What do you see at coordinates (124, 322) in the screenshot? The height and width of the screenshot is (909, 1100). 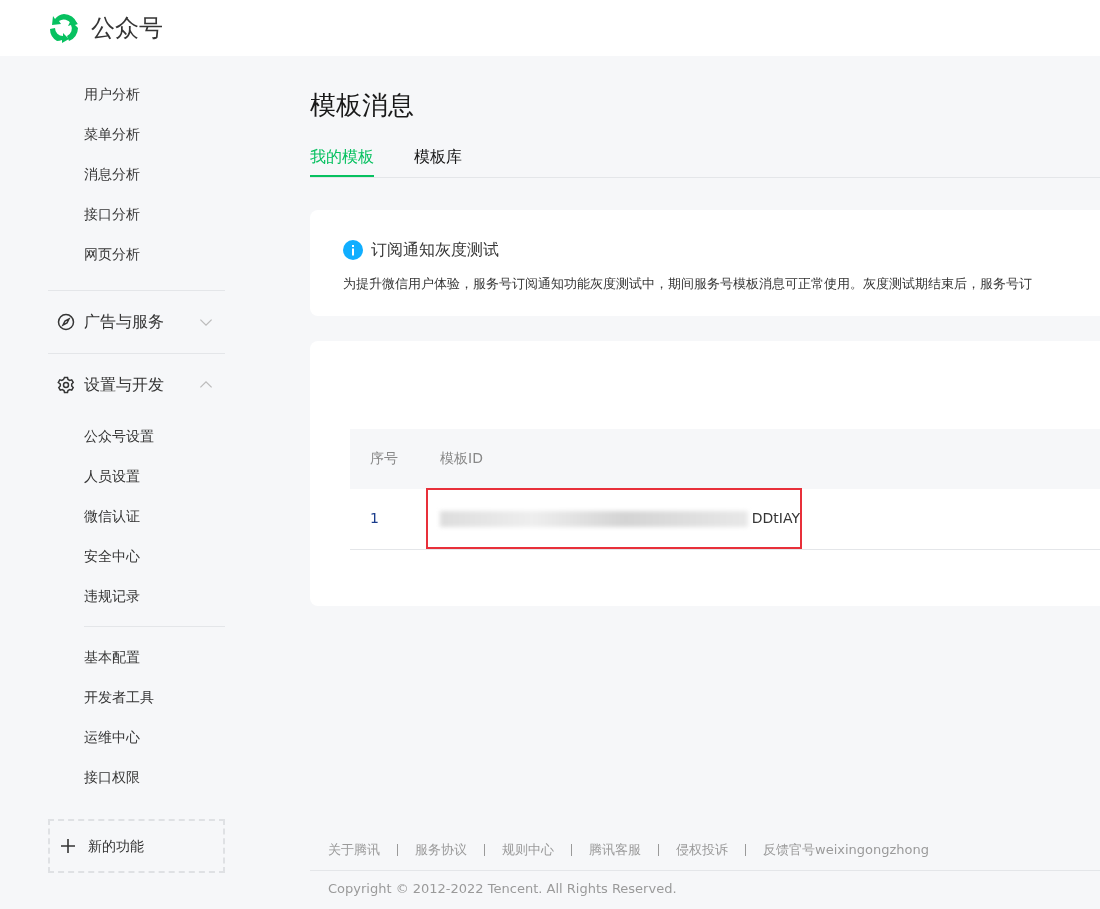 I see `section-label: 广告与服务` at bounding box center [124, 322].